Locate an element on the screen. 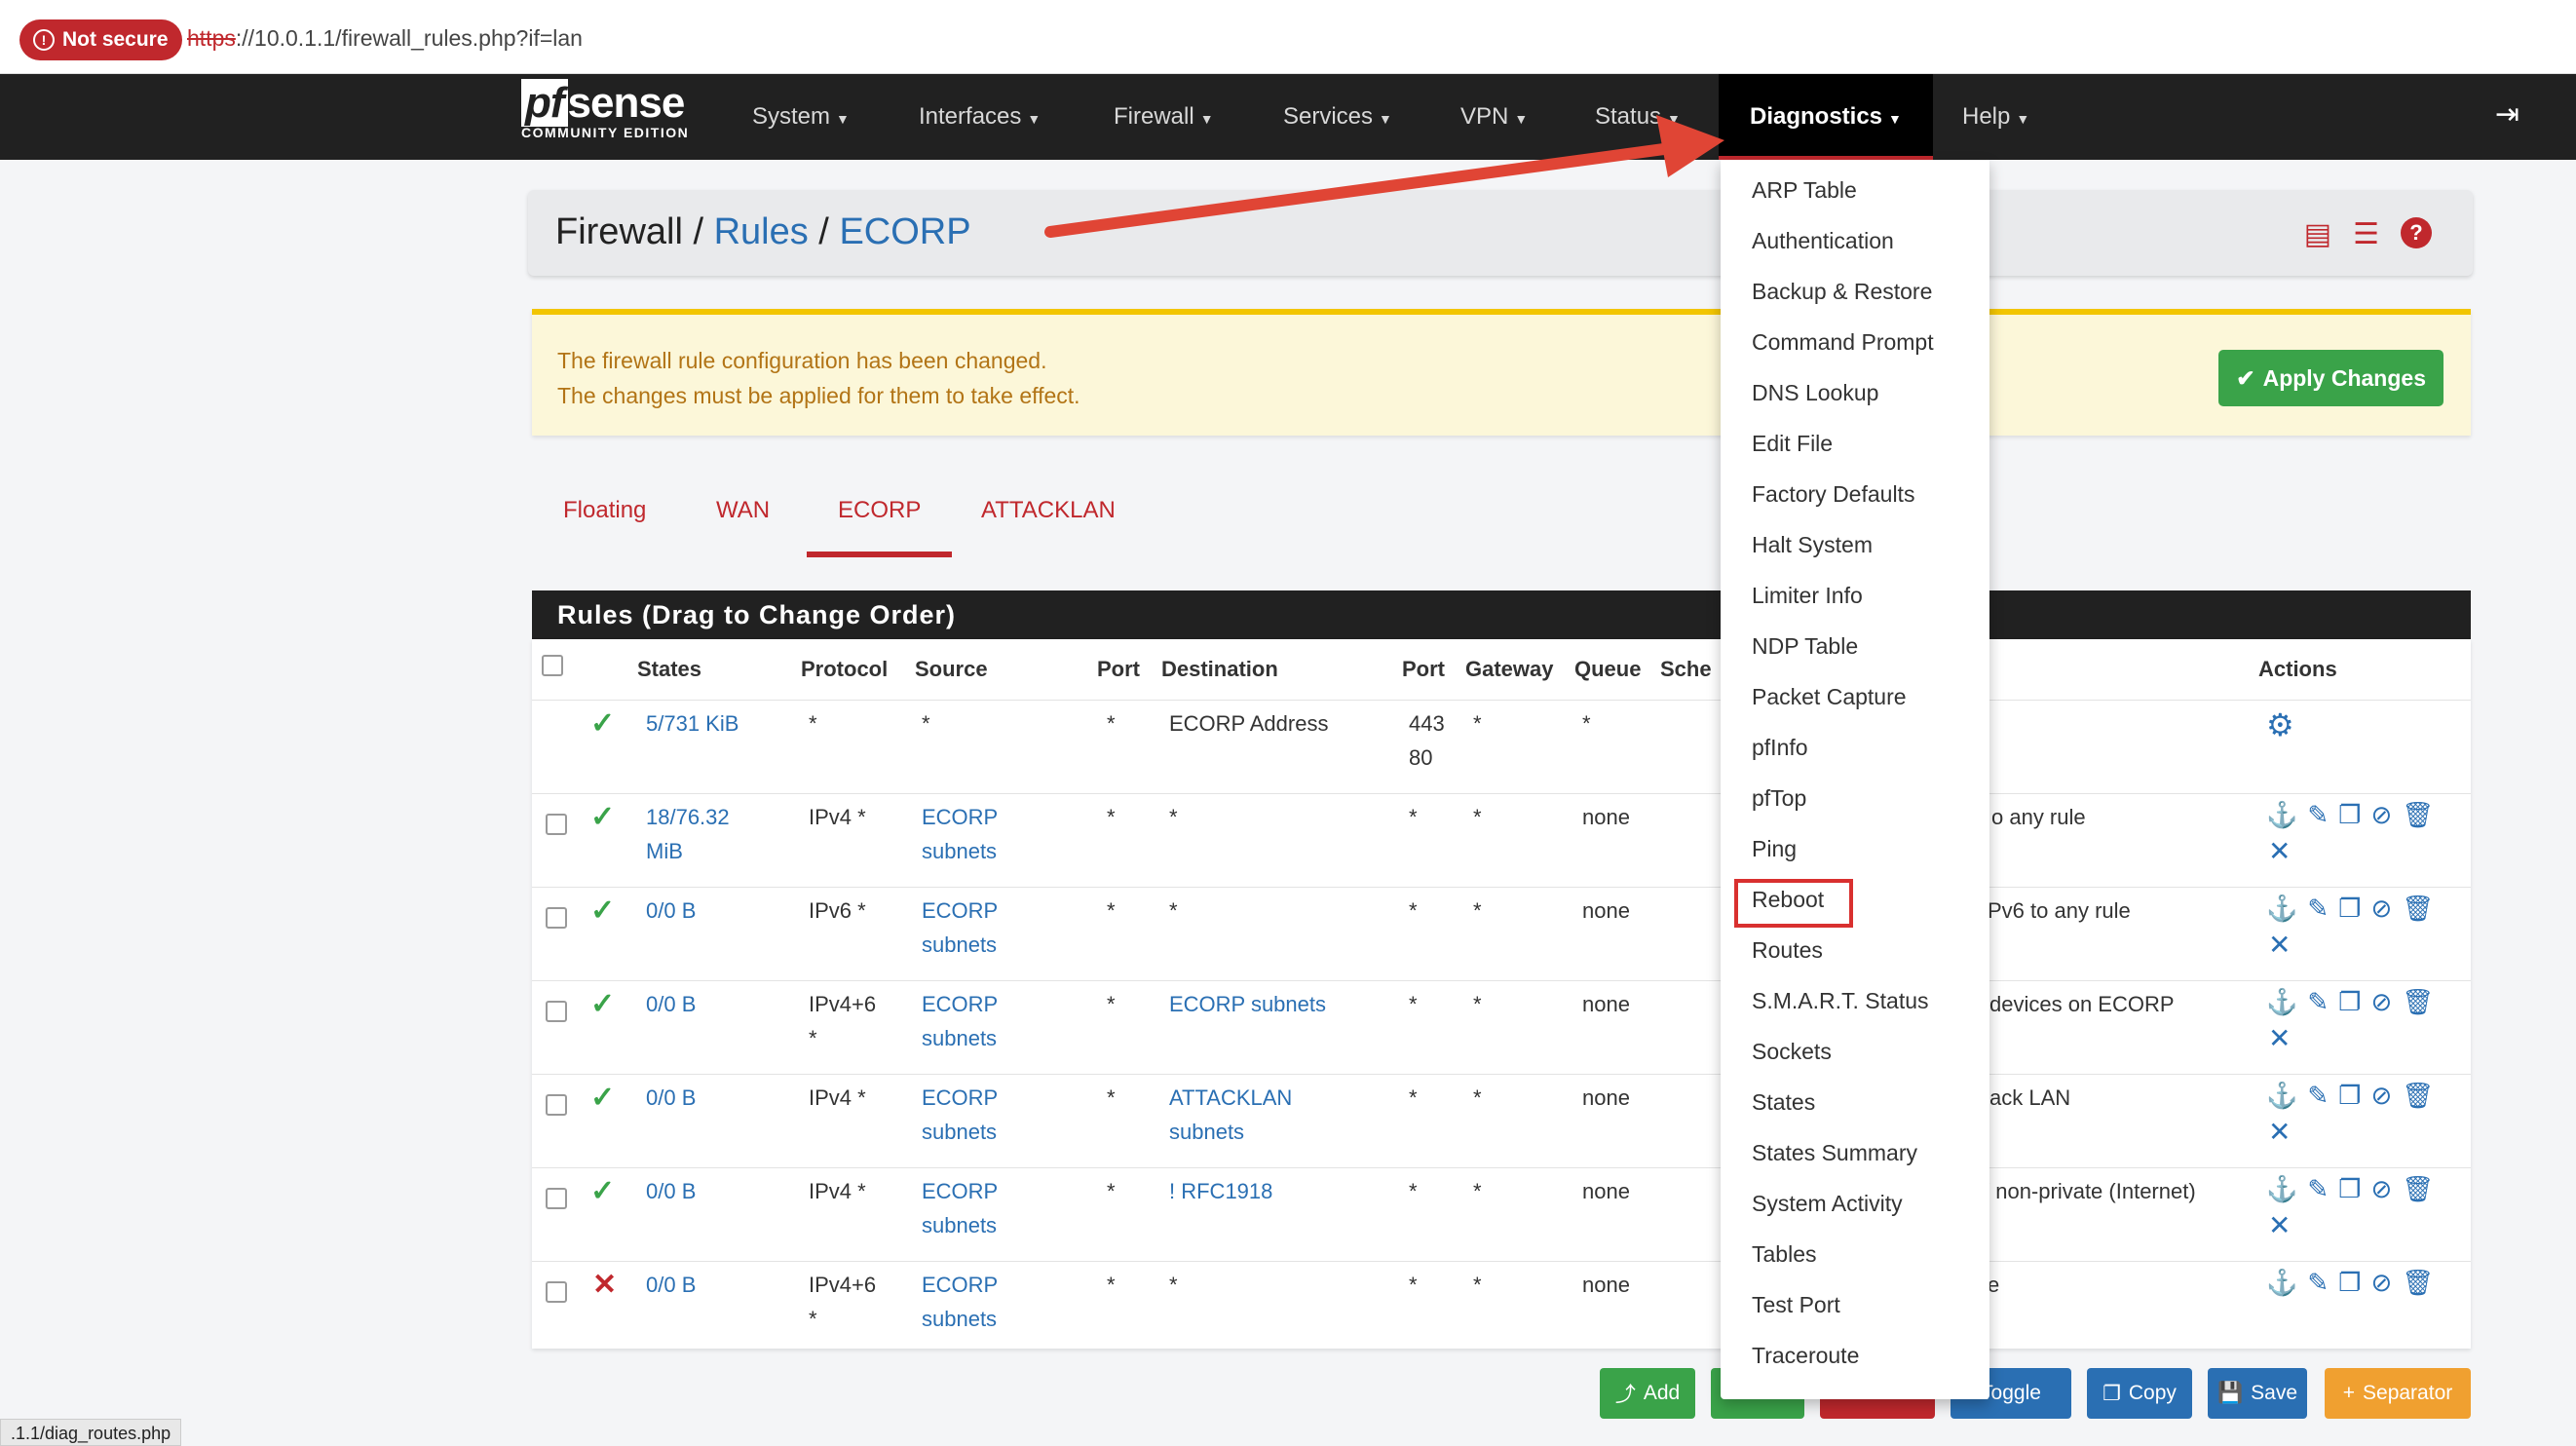 The height and width of the screenshot is (1446, 2576). menu-item-states: States is located at coordinates (1783, 1102).